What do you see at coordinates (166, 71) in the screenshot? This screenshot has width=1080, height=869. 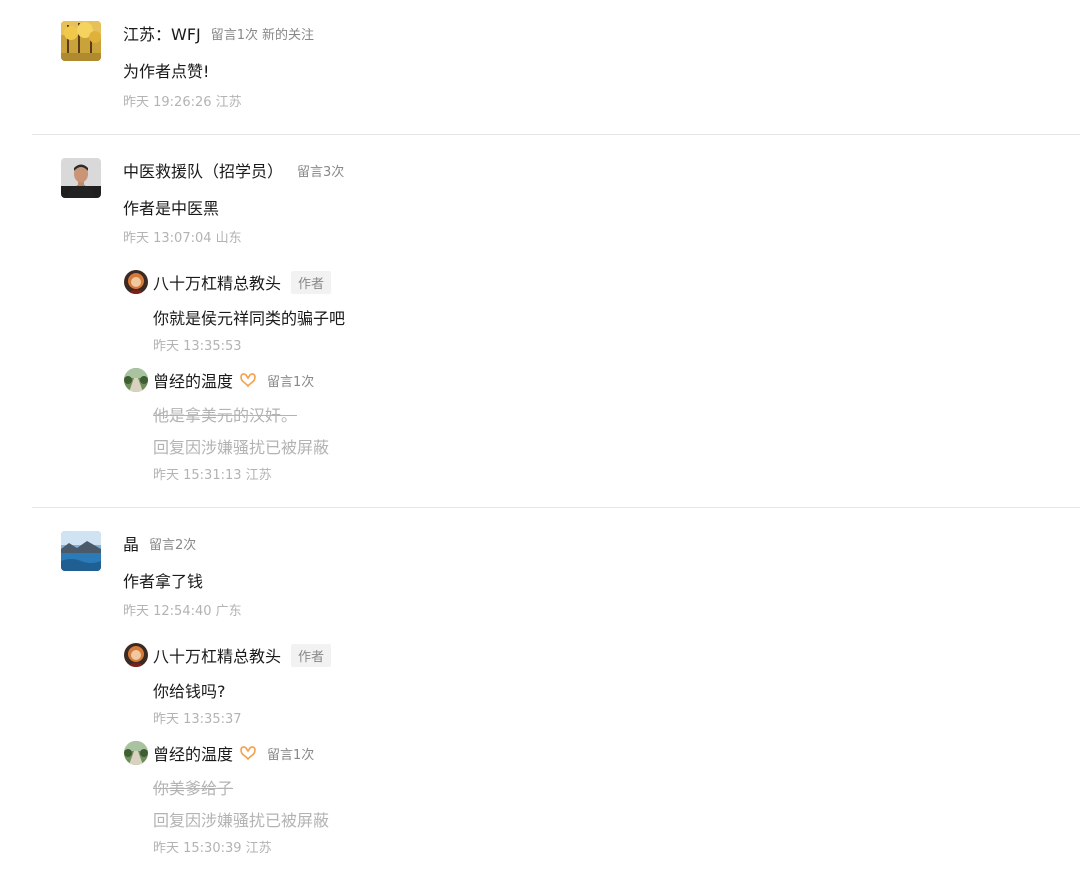 I see `comment-text: 为作者点赞!` at bounding box center [166, 71].